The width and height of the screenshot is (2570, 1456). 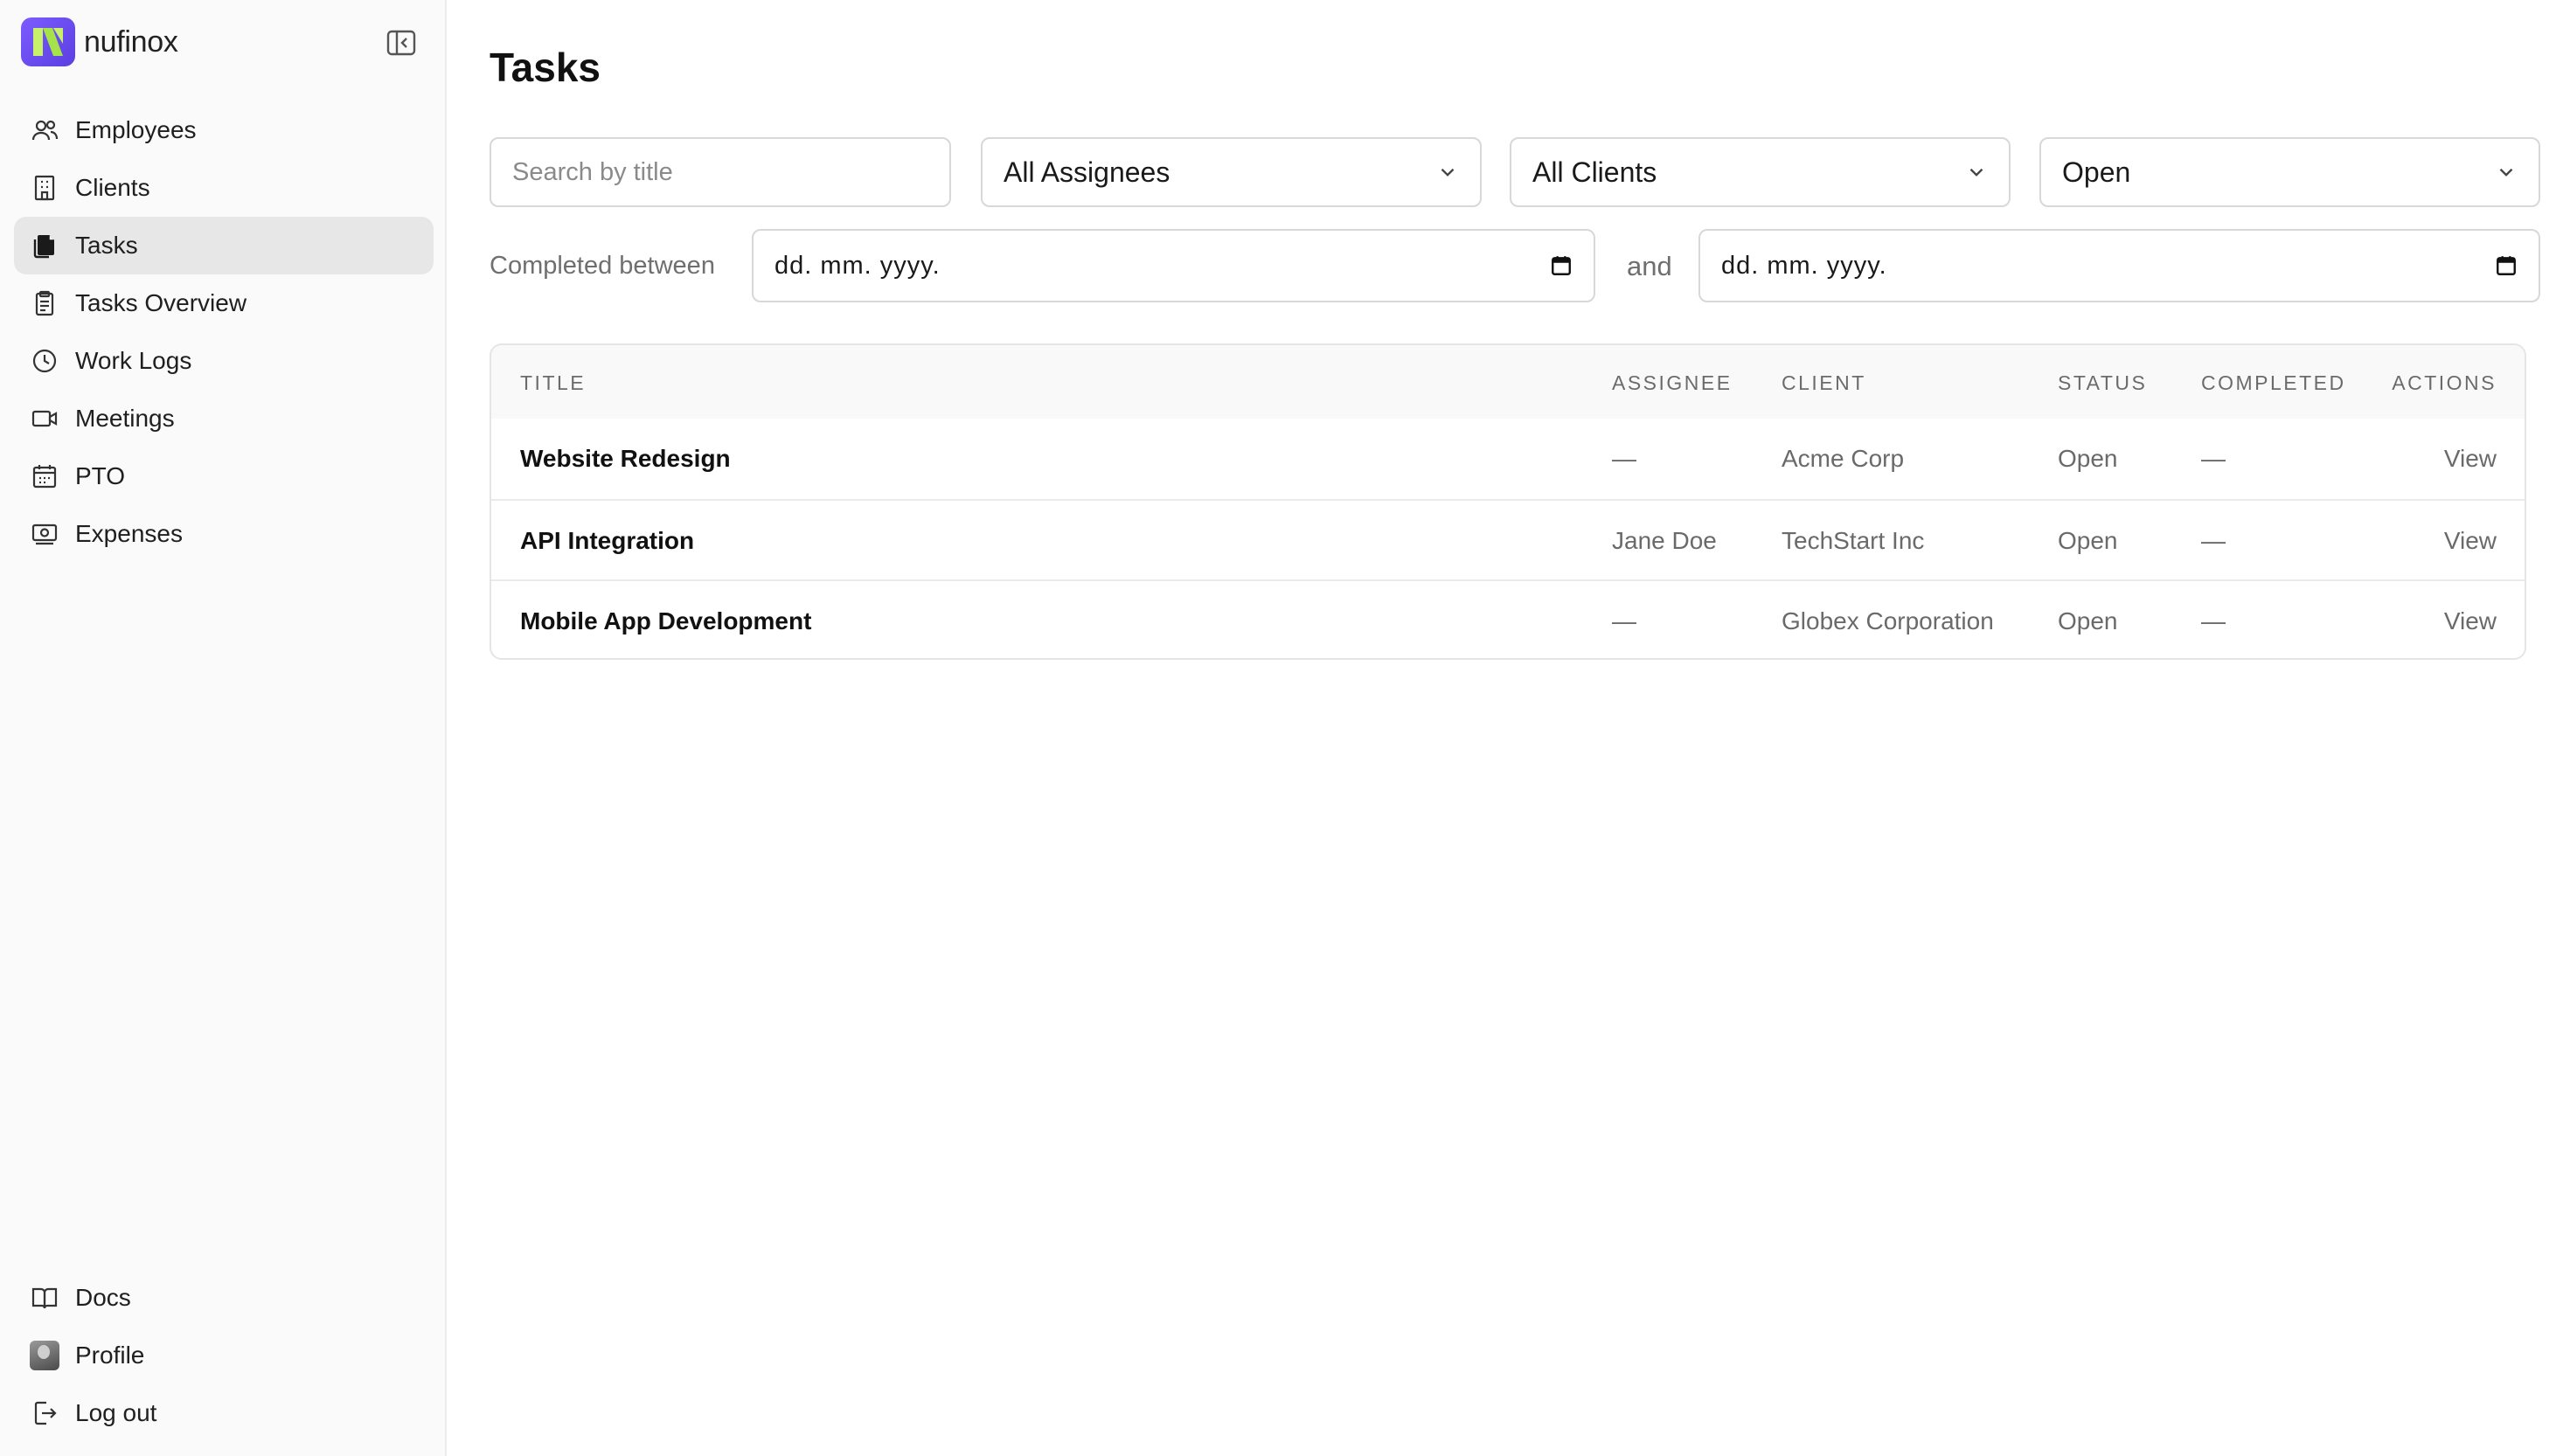 What do you see at coordinates (2119, 265) in the screenshot?
I see `date-to-field: dd. mm. yyyy.` at bounding box center [2119, 265].